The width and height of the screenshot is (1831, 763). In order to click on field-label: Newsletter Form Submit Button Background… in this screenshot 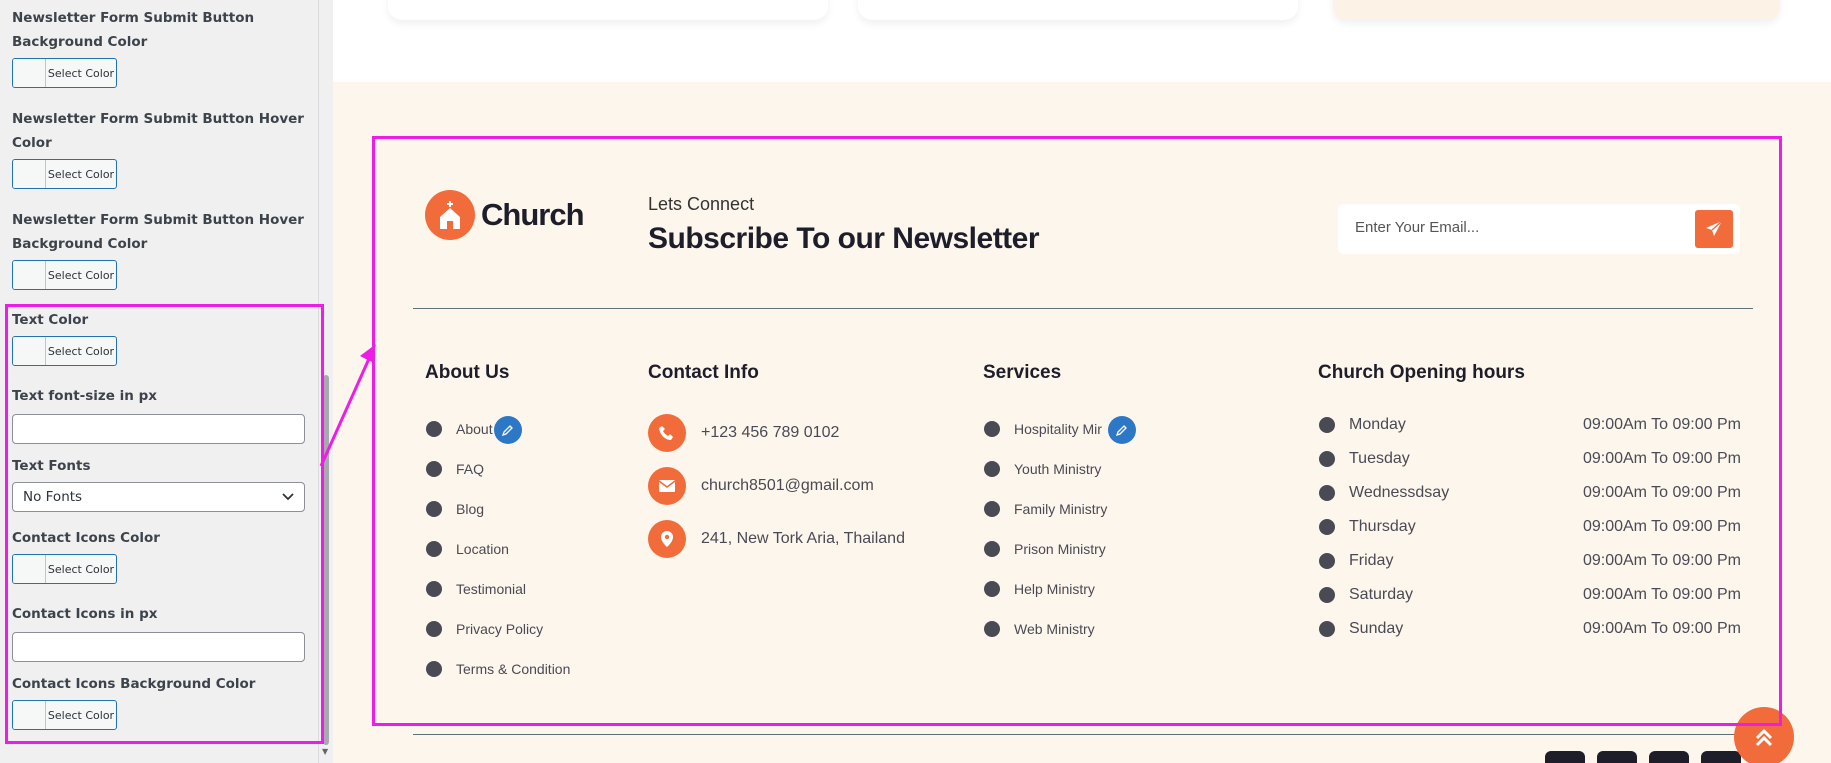, I will do `click(133, 30)`.